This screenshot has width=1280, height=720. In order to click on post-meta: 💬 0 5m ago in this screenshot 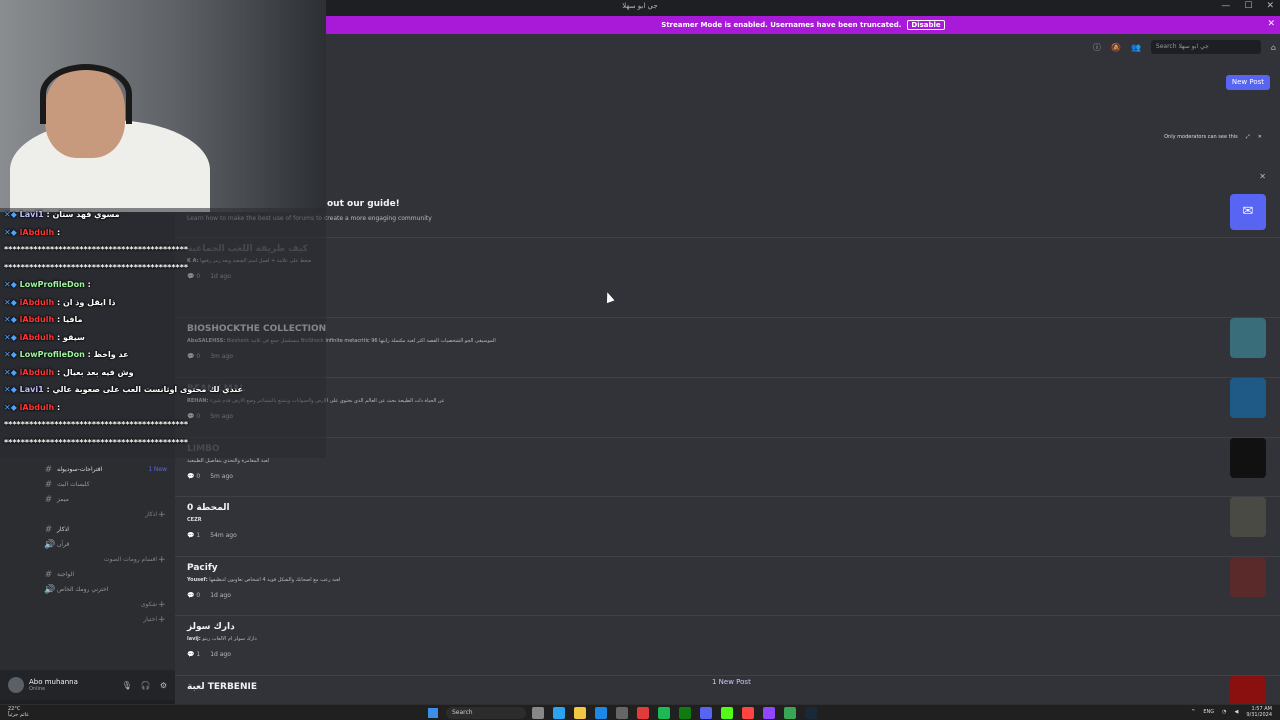, I will do `click(210, 476)`.